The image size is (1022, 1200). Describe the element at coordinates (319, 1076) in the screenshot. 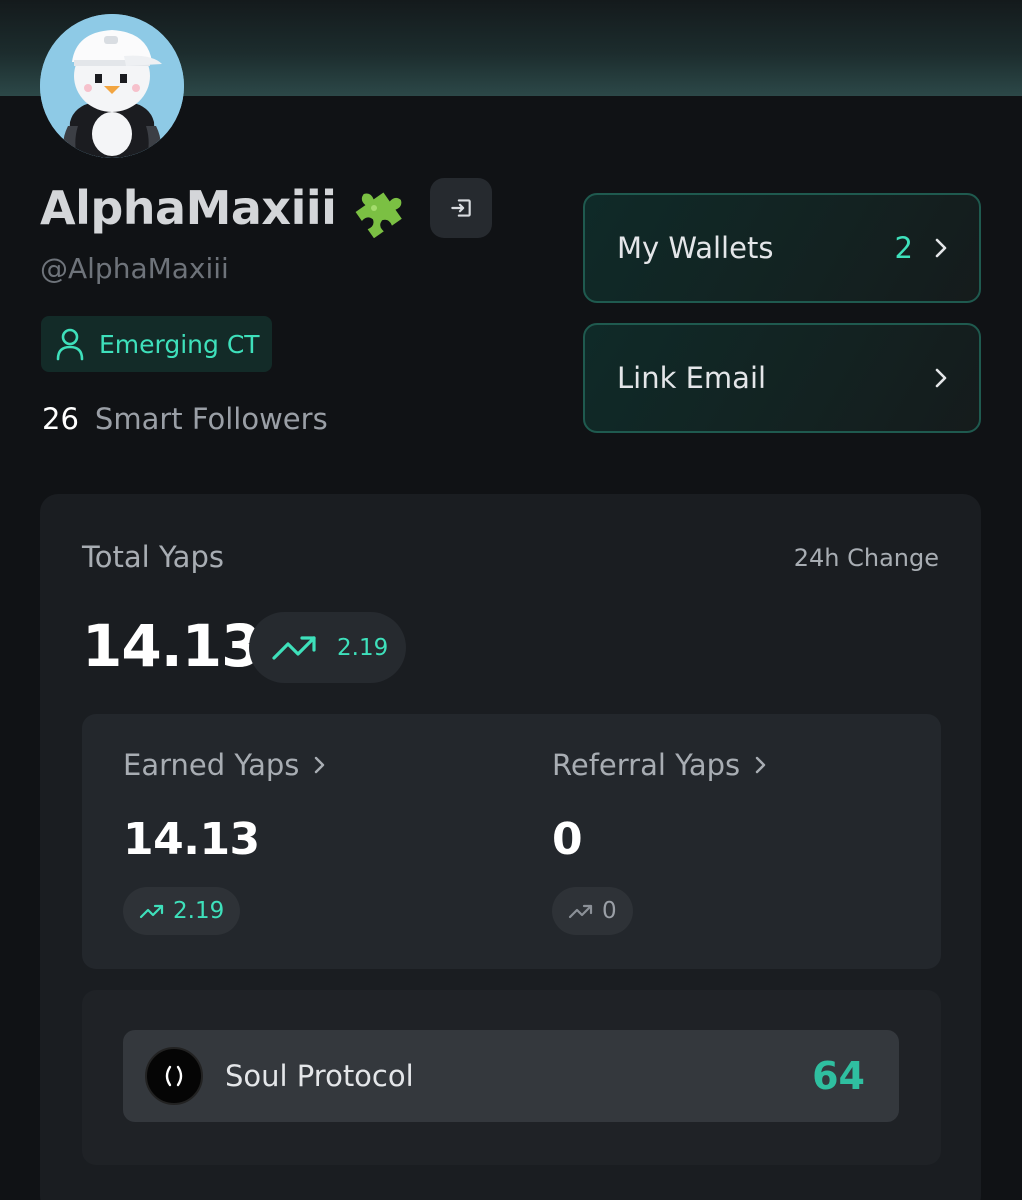

I see `protocol-name: Soul Protocol` at that location.